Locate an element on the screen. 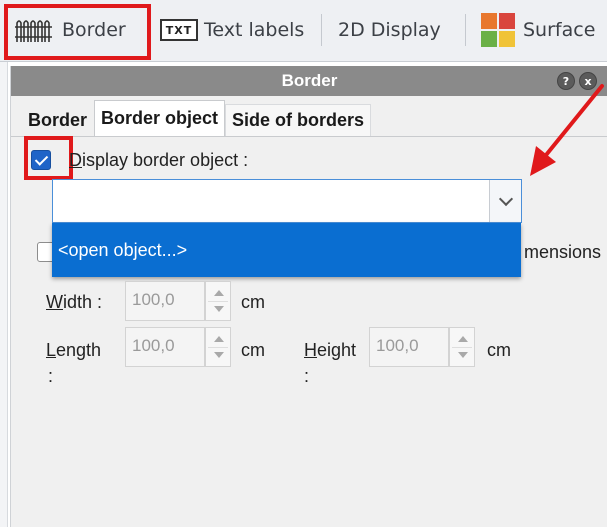 The width and height of the screenshot is (607, 527). height-input: 100,0 is located at coordinates (409, 347).